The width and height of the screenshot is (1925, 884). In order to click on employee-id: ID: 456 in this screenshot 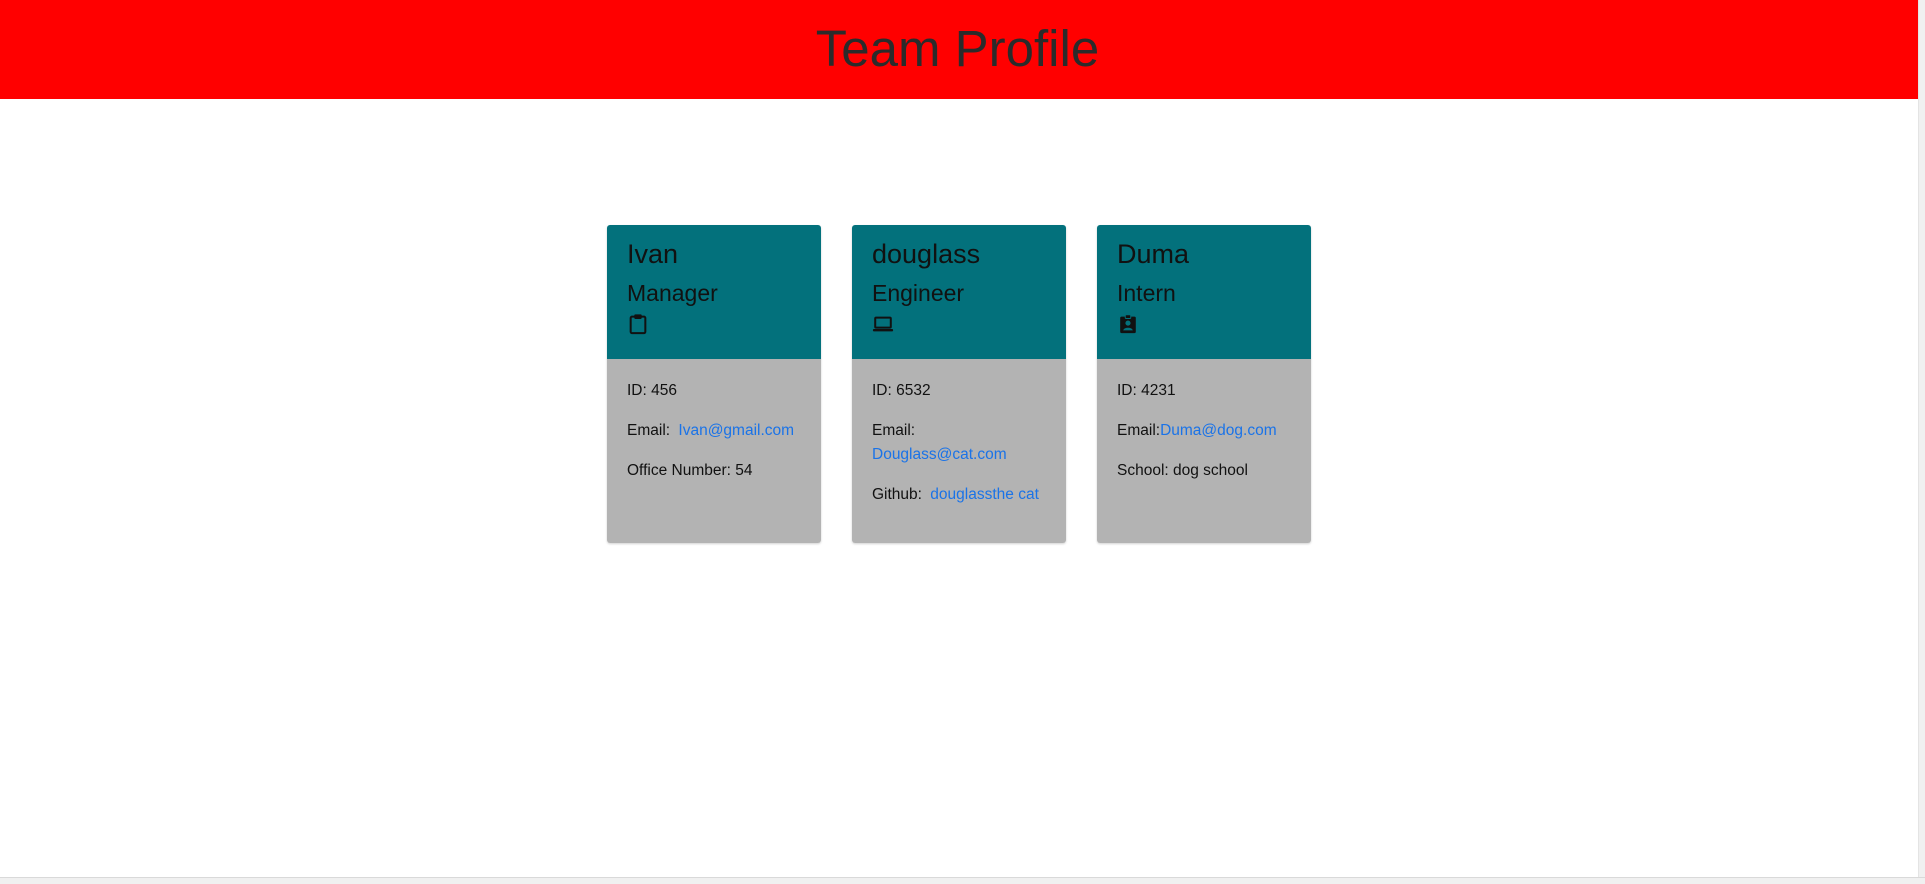, I will do `click(652, 390)`.